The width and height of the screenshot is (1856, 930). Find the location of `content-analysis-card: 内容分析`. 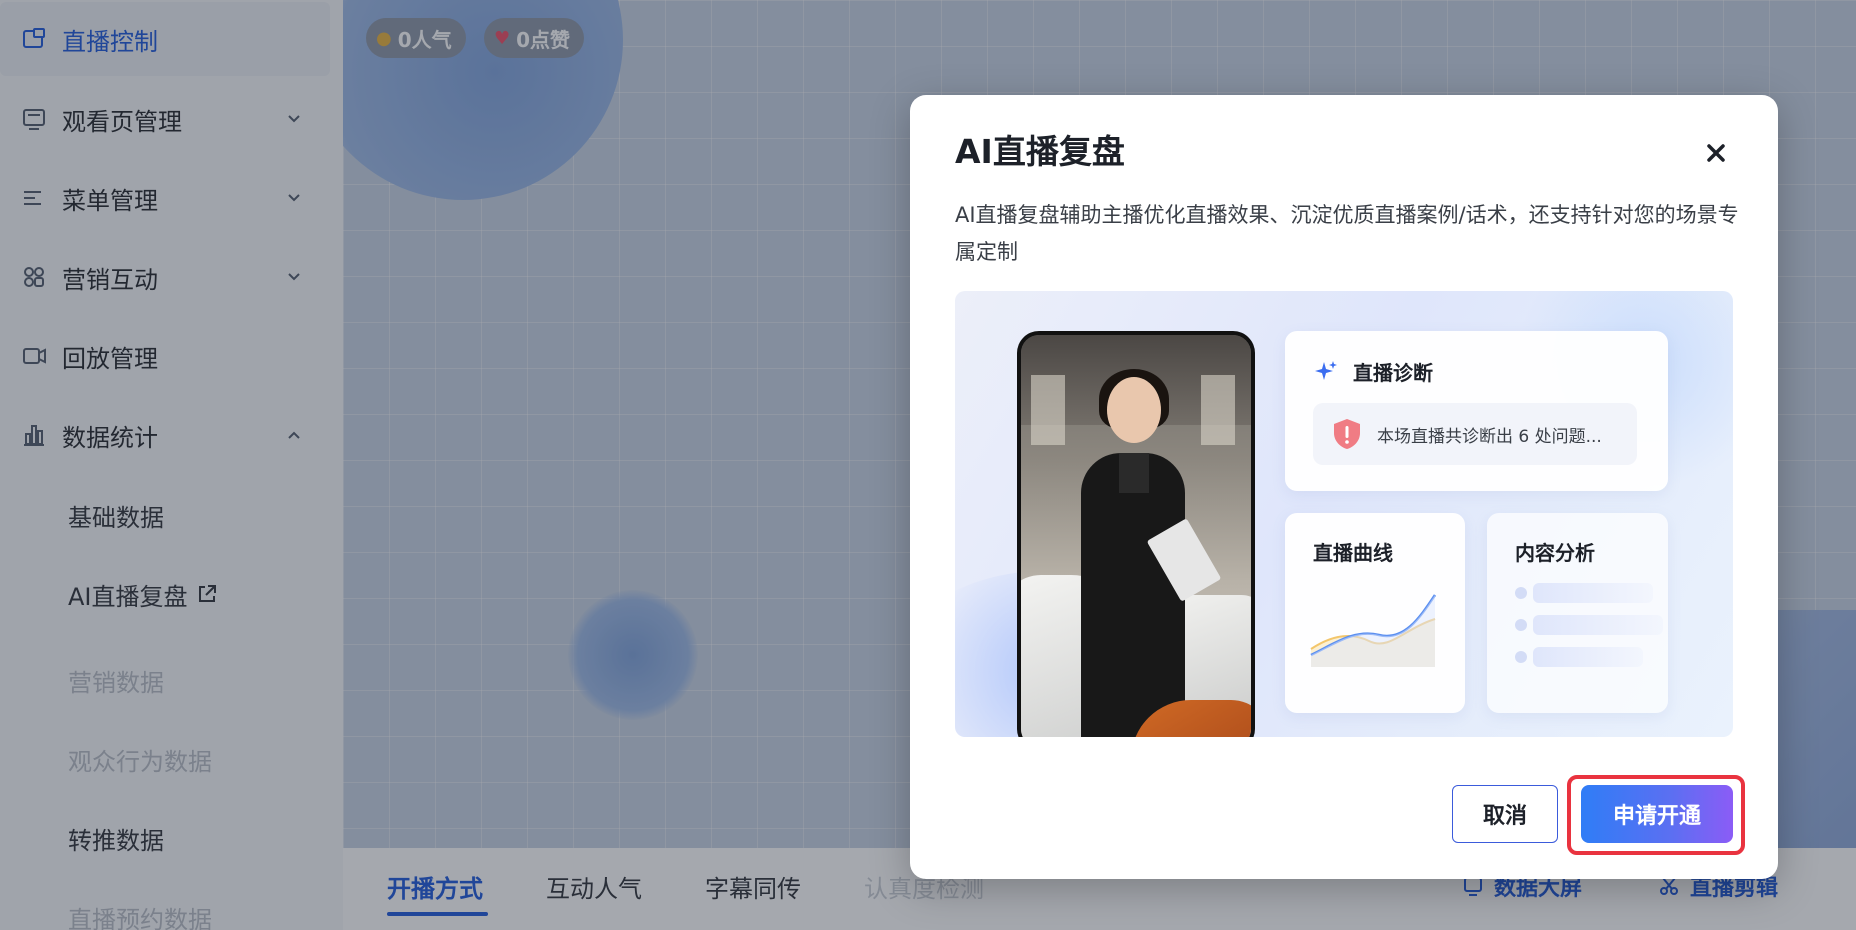

content-analysis-card: 内容分析 is located at coordinates (1577, 613).